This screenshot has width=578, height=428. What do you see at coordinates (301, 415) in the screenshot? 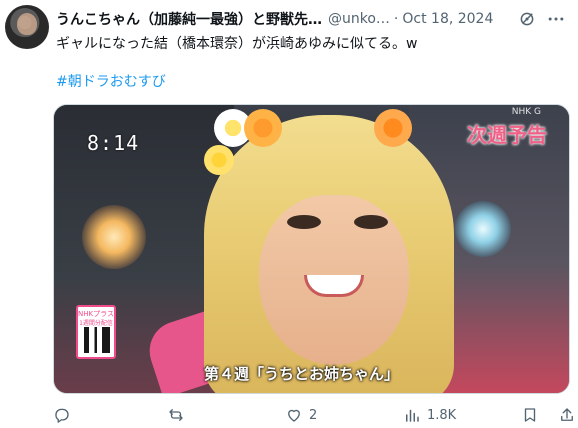
I see `like-button: 2` at bounding box center [301, 415].